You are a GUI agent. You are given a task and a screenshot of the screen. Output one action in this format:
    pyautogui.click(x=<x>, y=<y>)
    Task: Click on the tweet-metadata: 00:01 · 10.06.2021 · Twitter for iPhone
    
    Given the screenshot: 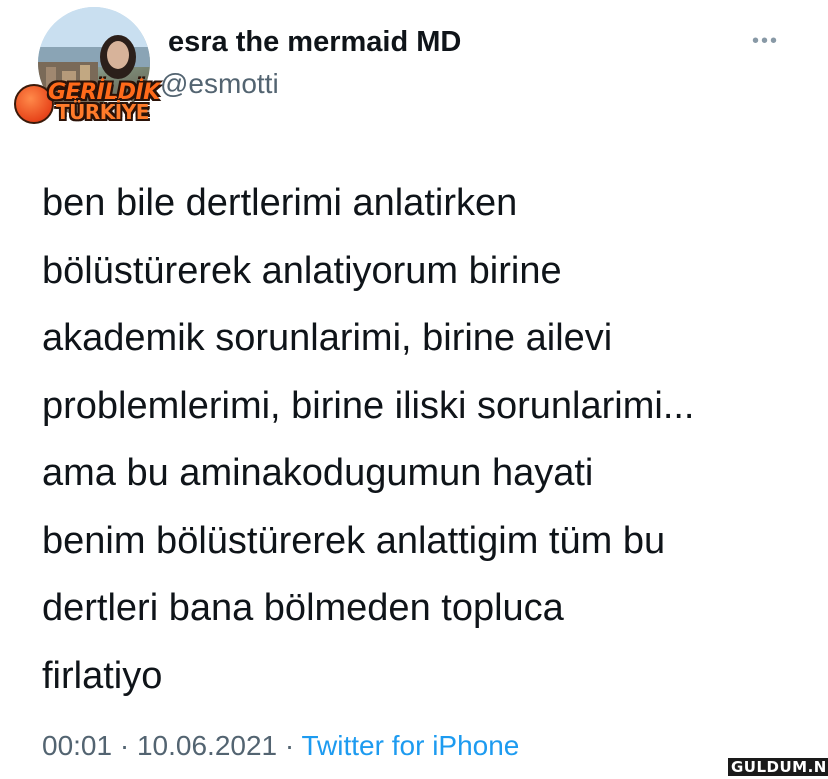 What is the action you would take?
    pyautogui.click(x=280, y=746)
    